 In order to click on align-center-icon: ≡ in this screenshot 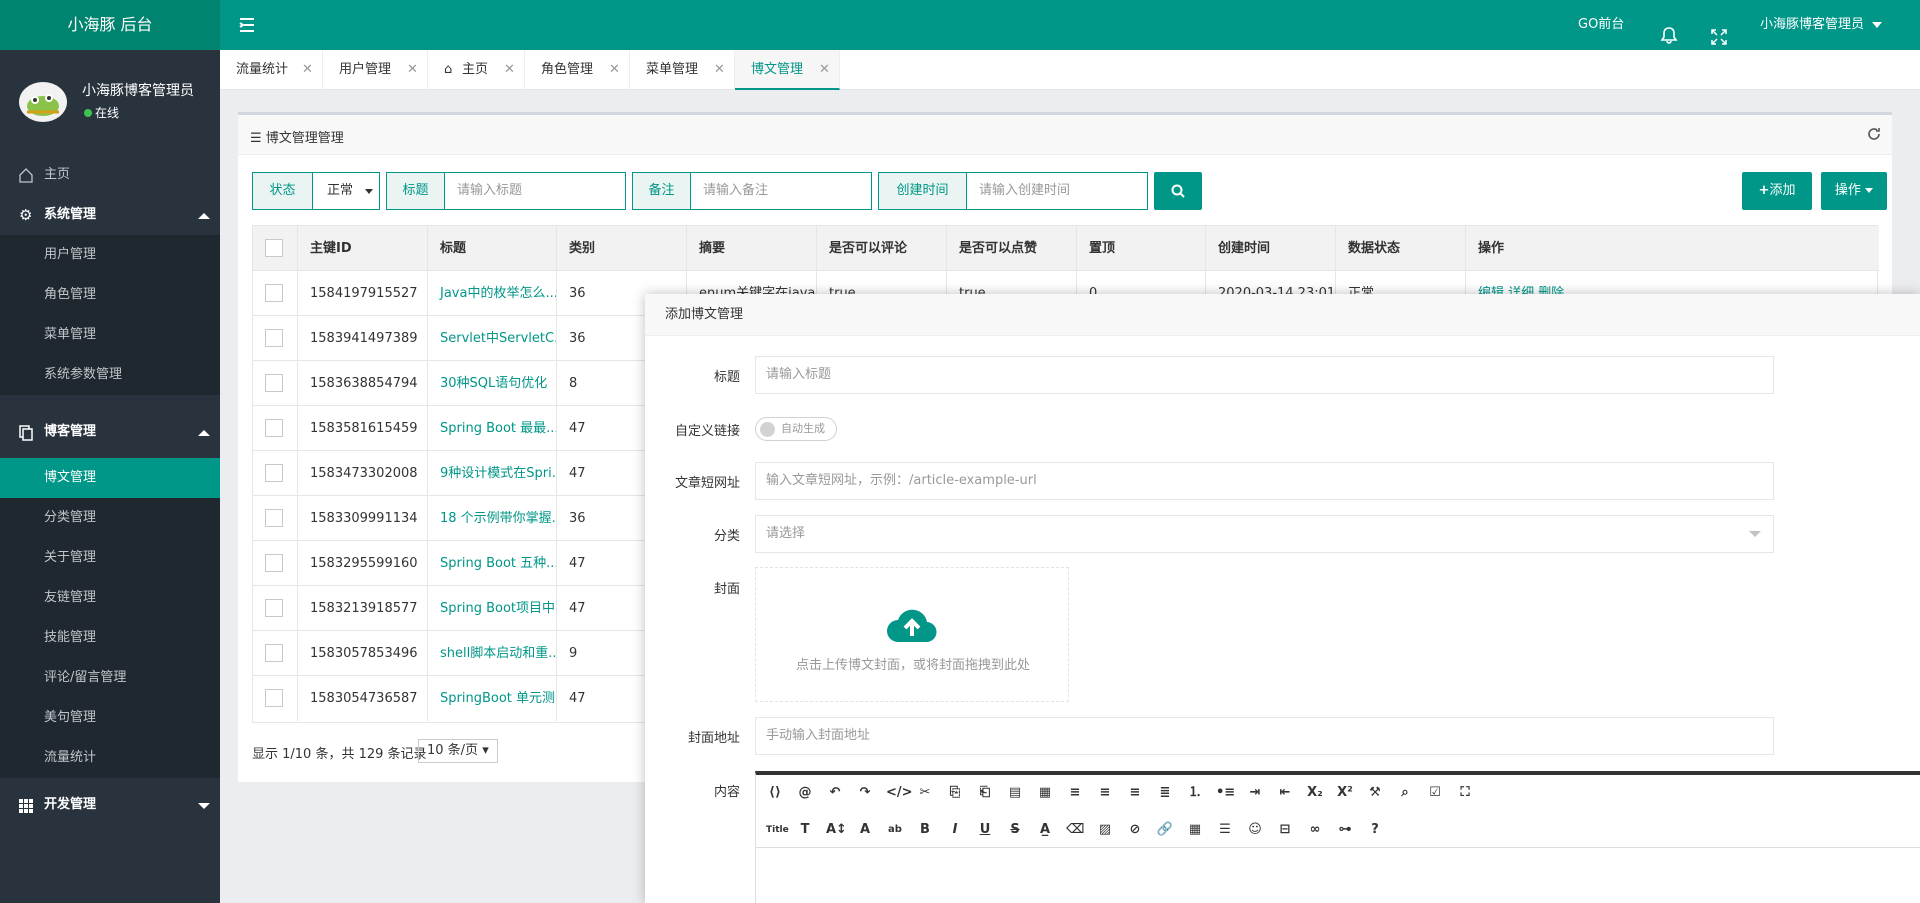, I will do `click(1105, 793)`.